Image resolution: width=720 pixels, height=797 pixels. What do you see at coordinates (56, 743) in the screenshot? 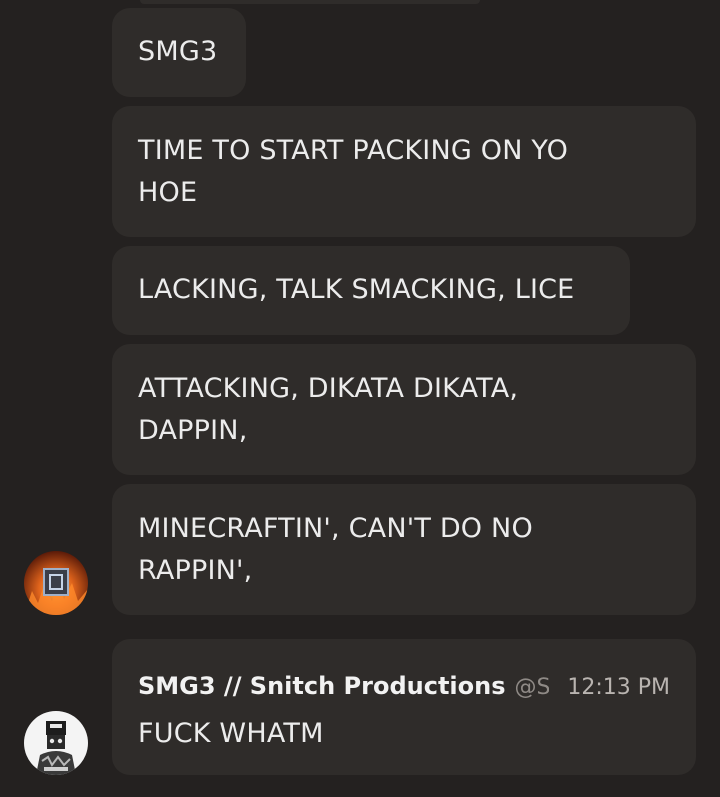
I see `masked-figure-avatar-icon` at bounding box center [56, 743].